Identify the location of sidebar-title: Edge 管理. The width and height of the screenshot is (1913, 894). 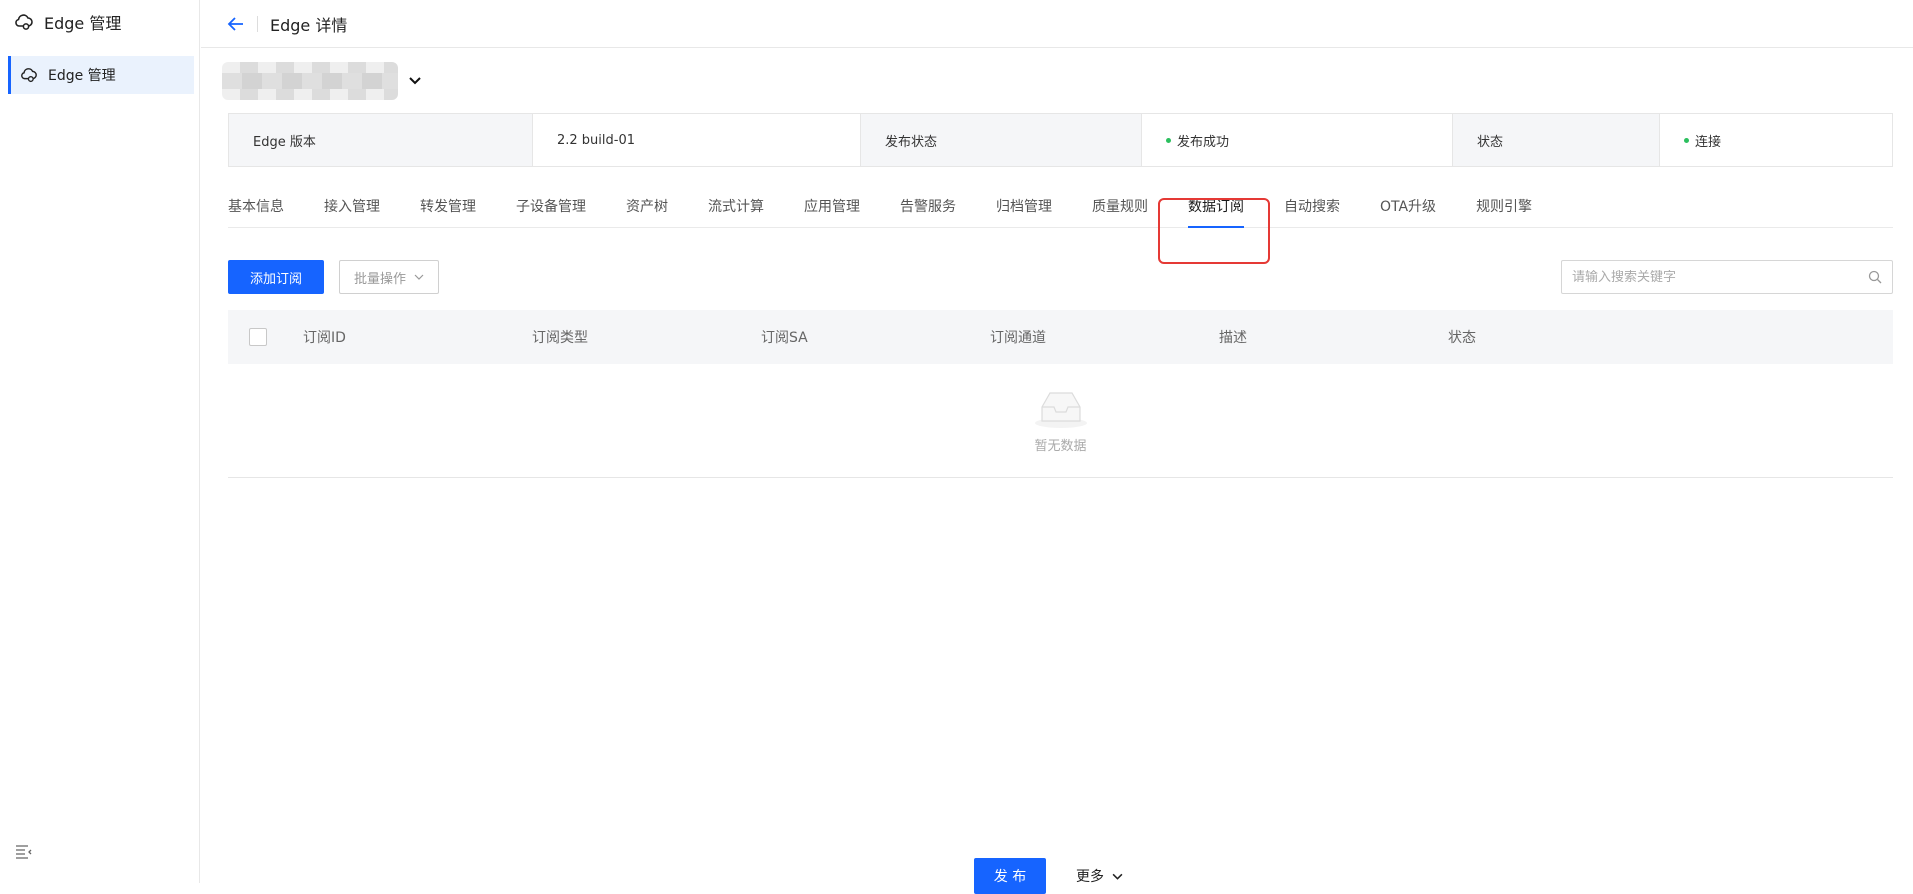
(83, 23).